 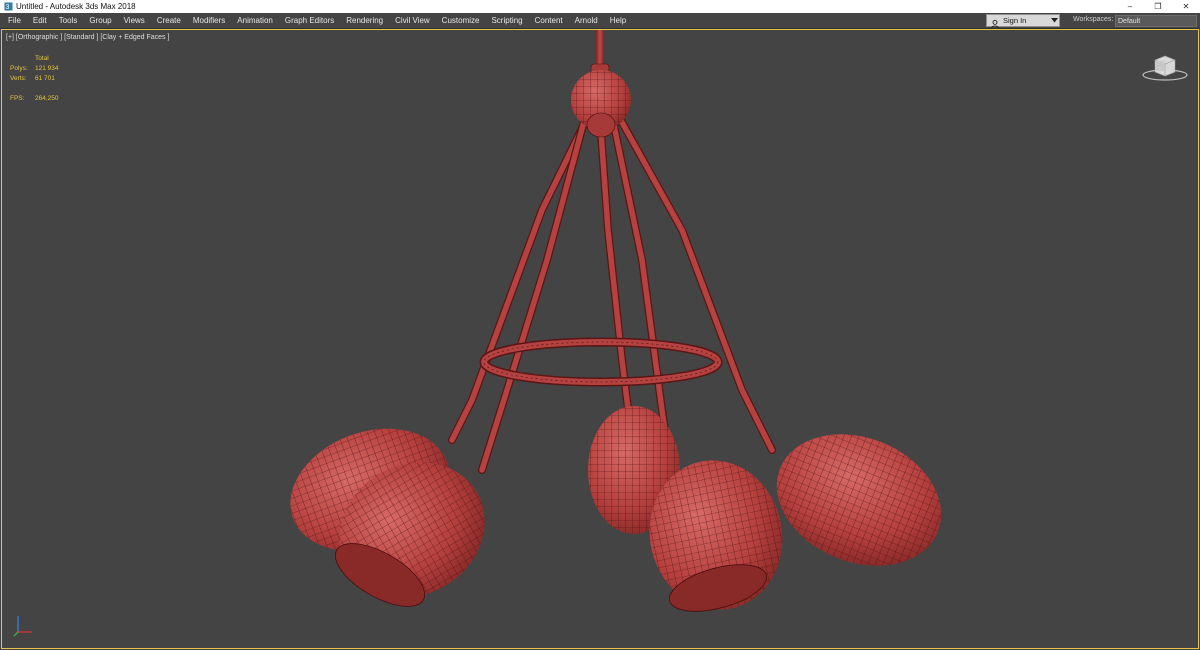 What do you see at coordinates (309, 20) in the screenshot?
I see `menu-item-graph-editors: Graph Editors` at bounding box center [309, 20].